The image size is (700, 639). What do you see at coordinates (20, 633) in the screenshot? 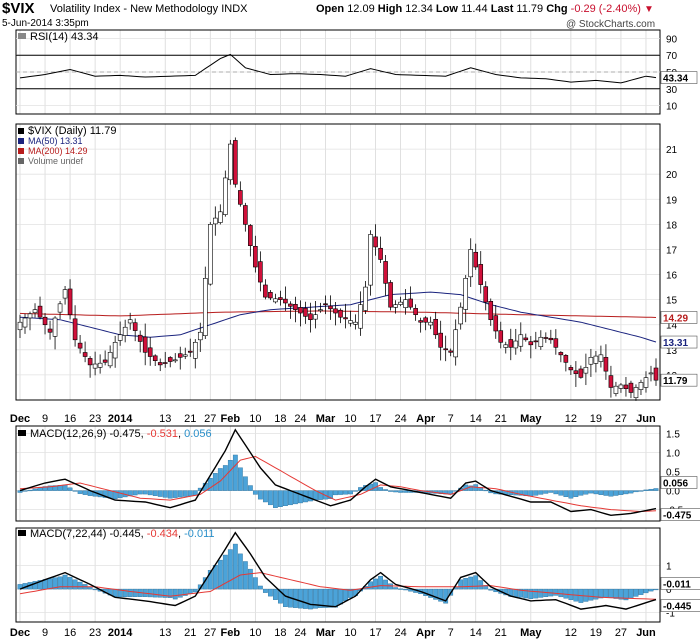
I see `x-tick-label: Dec` at bounding box center [20, 633].